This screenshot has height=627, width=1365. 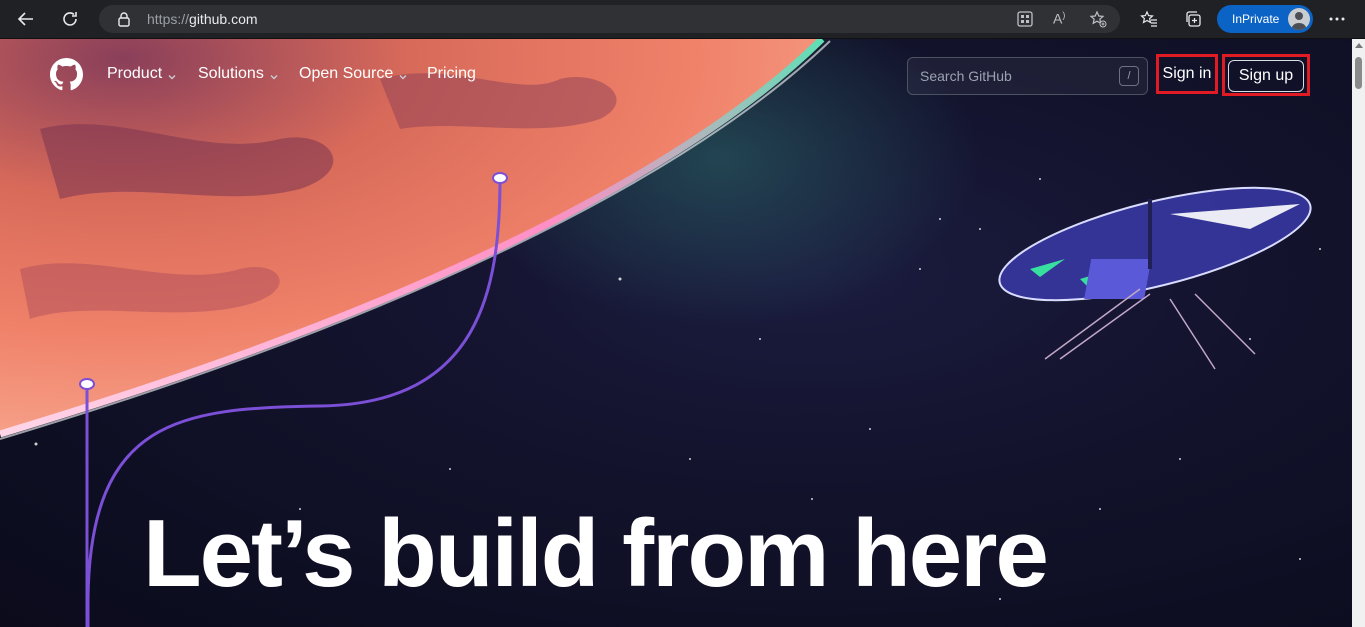 What do you see at coordinates (966, 76) in the screenshot?
I see `search-placeholder: Search GitHub` at bounding box center [966, 76].